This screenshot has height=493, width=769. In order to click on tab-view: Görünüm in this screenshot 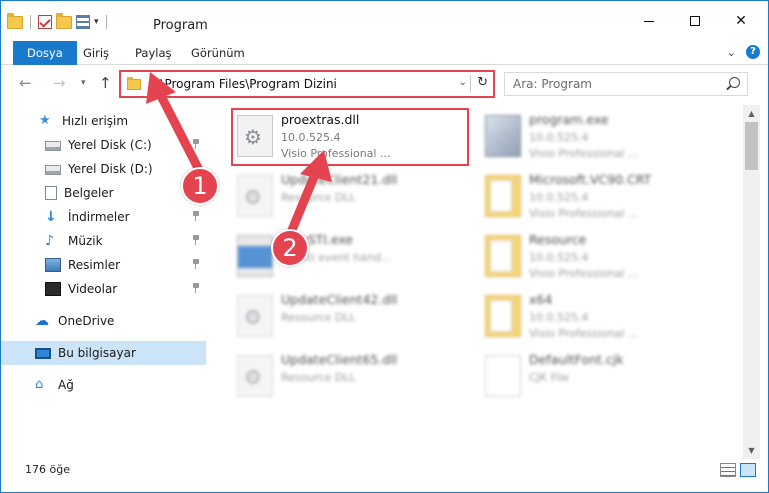, I will do `click(218, 53)`.